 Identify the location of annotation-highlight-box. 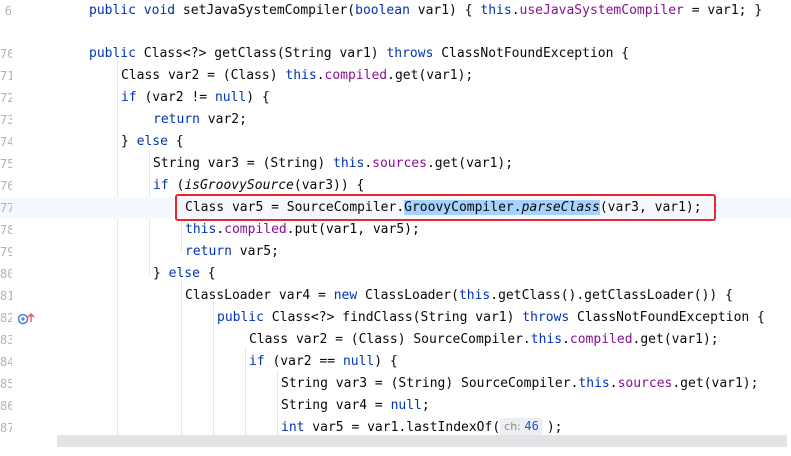
(445, 207).